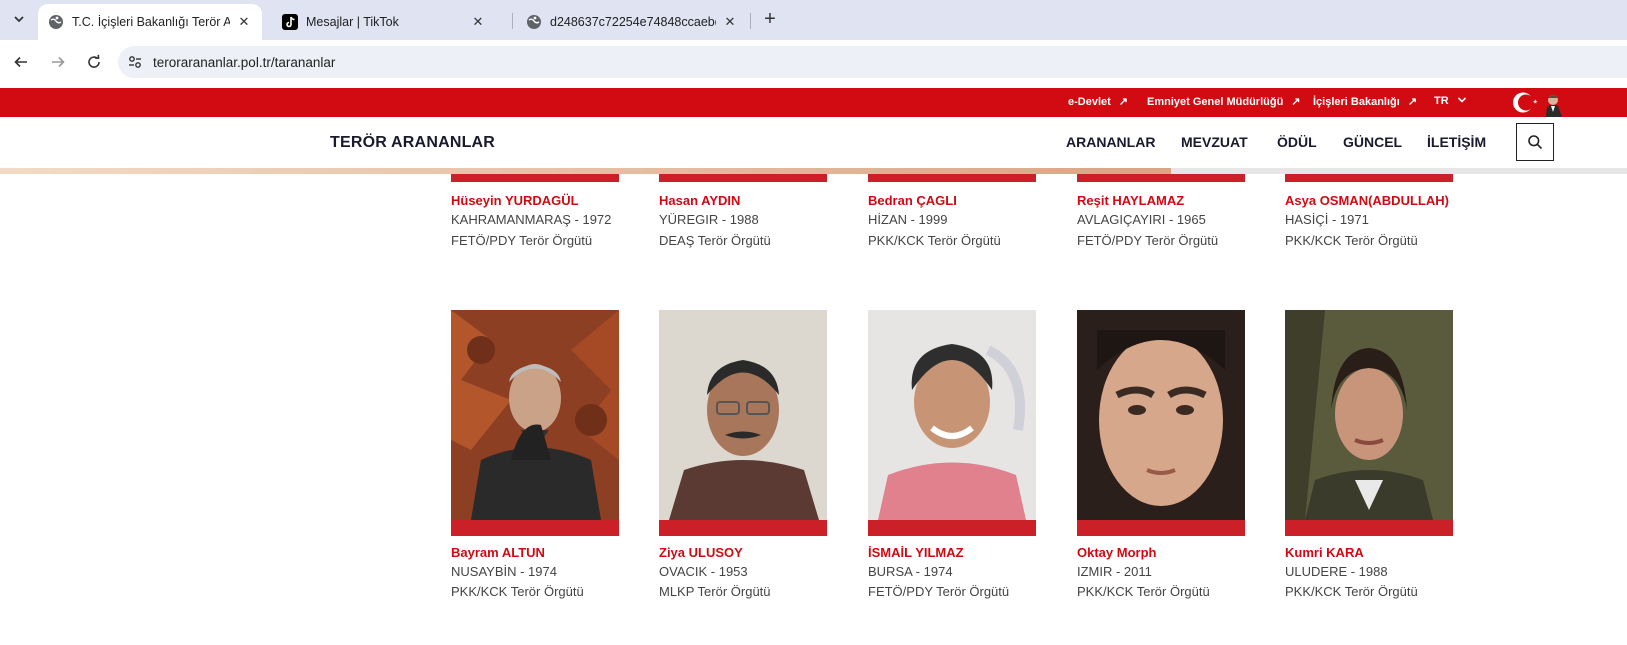  Describe the element at coordinates (531, 219) in the screenshot. I see `suspect-birthplace-year: KAHRAMANMARAŞ - 1972` at that location.